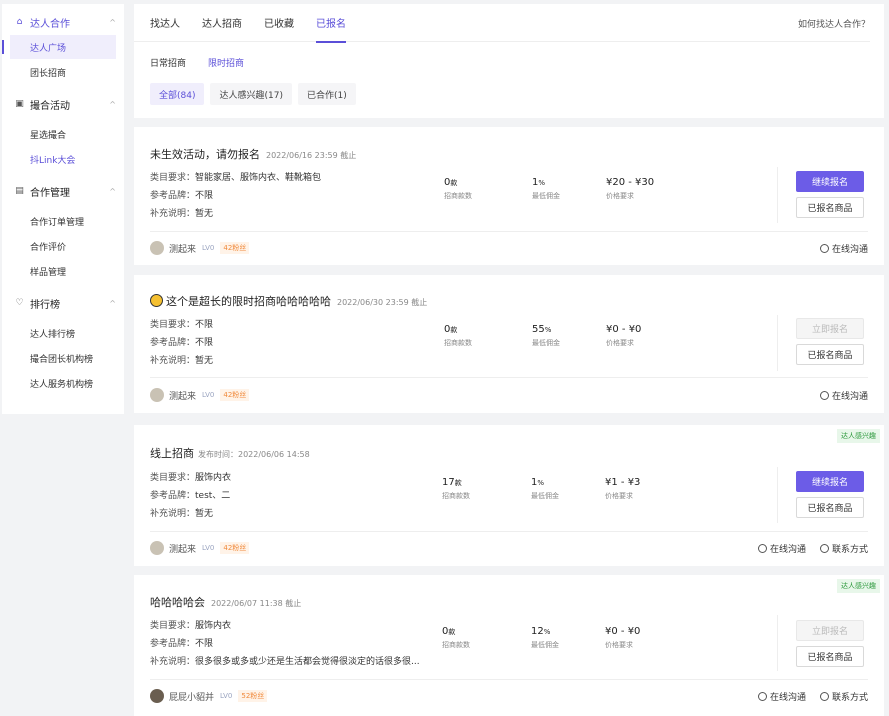  Describe the element at coordinates (622, 489) in the screenshot. I see `metric-price: ¥1 - ¥3 价格要求` at that location.